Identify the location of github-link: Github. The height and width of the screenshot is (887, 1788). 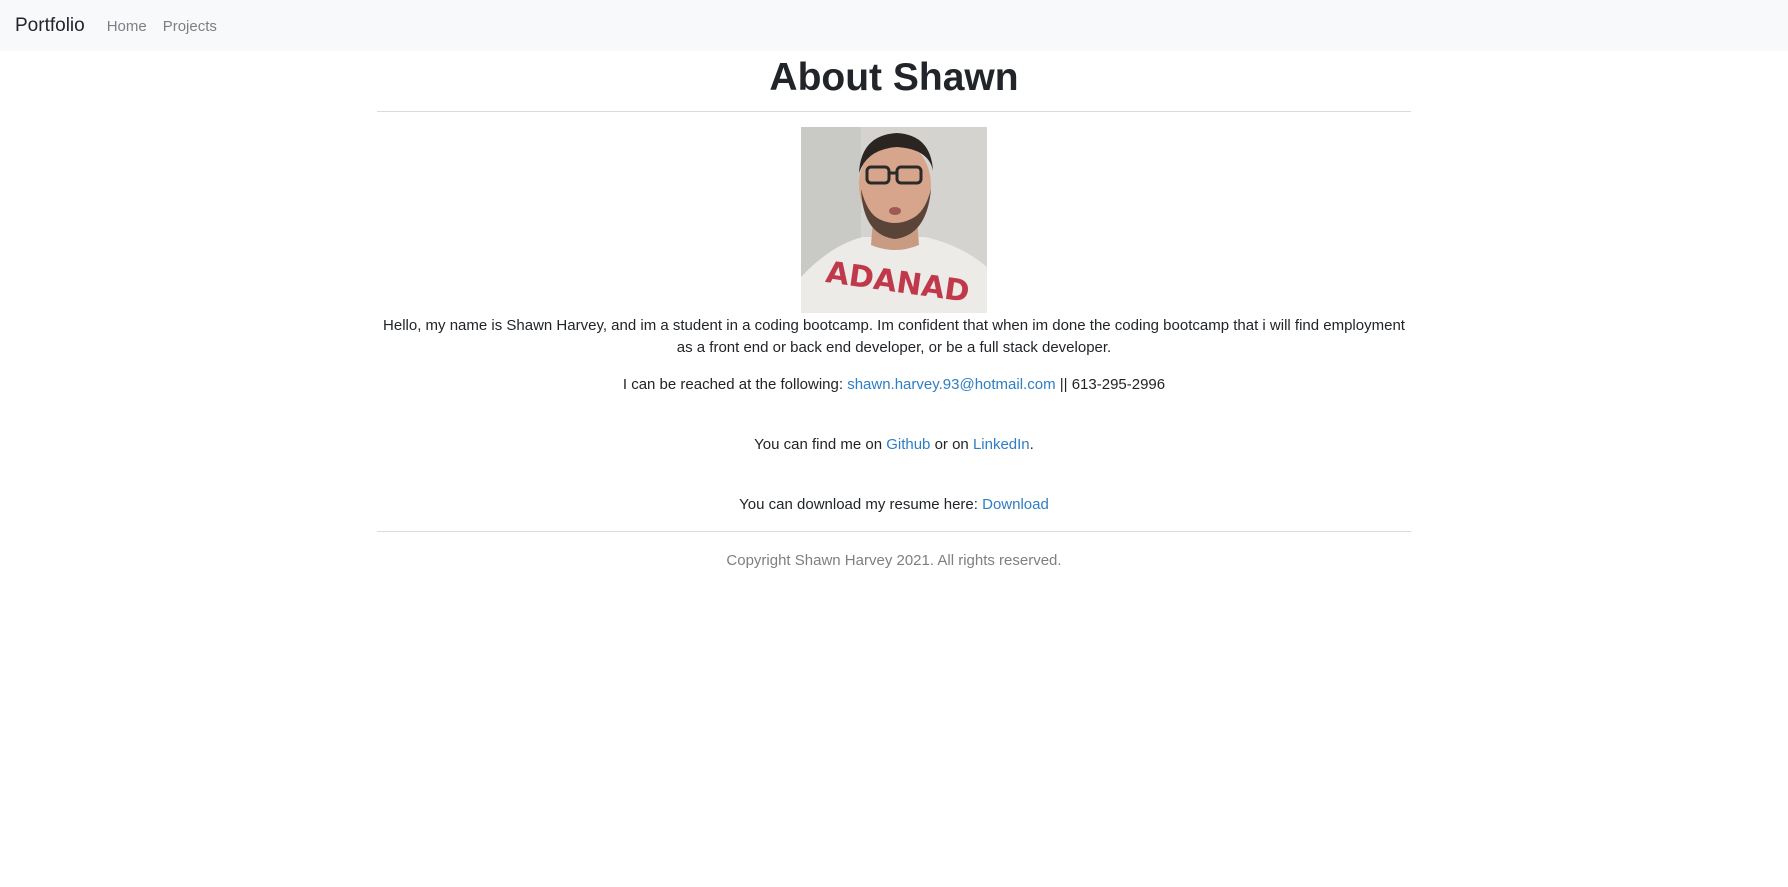
(908, 444).